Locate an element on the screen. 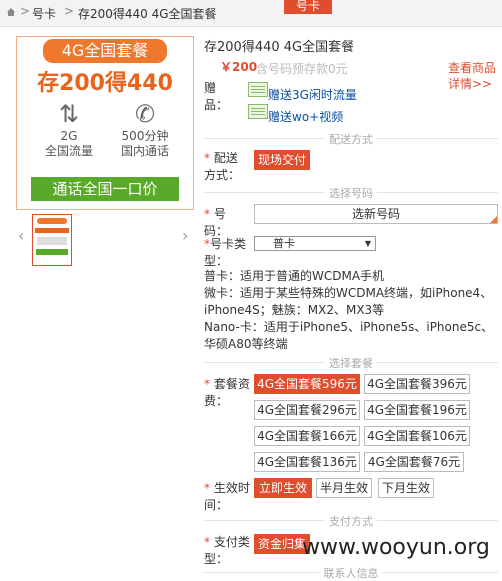  number-label: * 号码： is located at coordinates (216, 222).